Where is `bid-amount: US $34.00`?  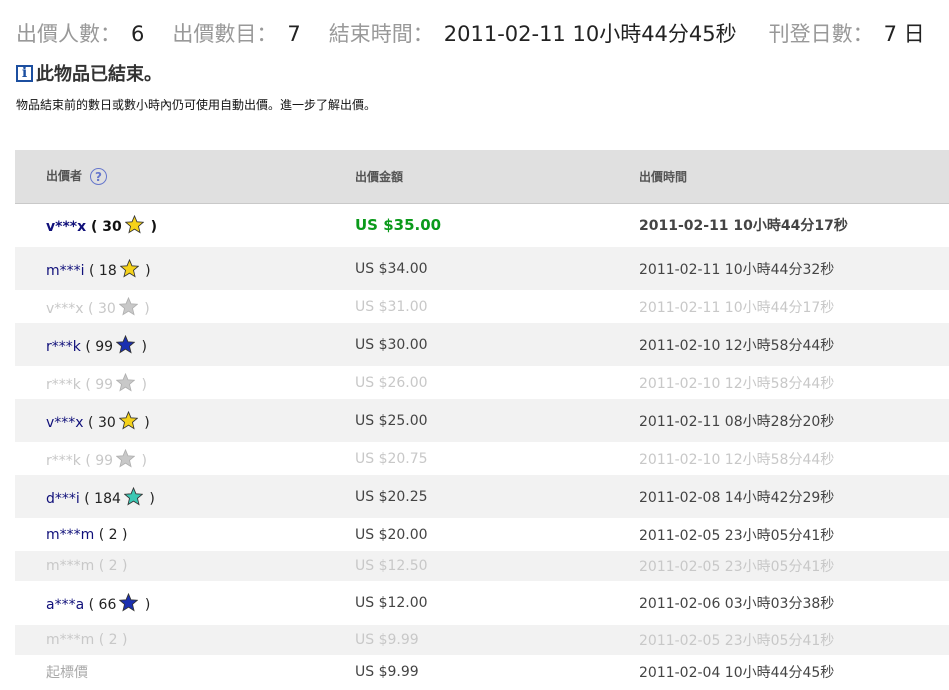 bid-amount: US $34.00 is located at coordinates (391, 268).